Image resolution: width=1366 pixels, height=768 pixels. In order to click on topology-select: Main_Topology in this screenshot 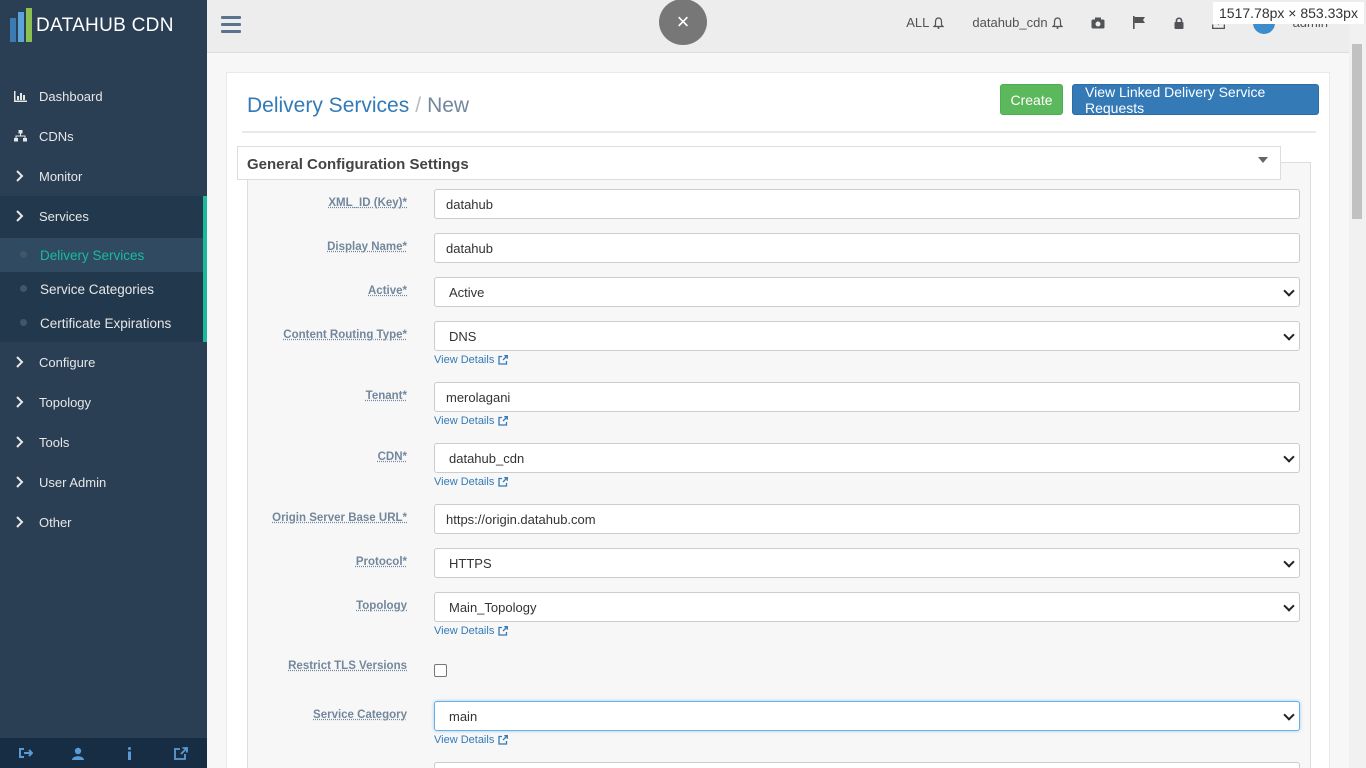, I will do `click(867, 607)`.